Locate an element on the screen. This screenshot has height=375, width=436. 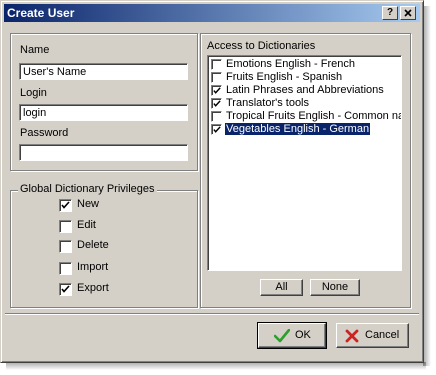
dictionary-list-item: Fruits English - Spanish is located at coordinates (304, 77).